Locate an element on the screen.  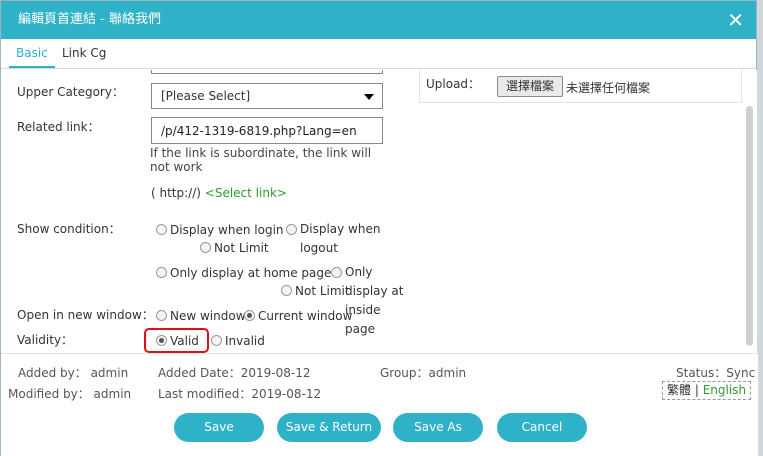
added-date: Added Date：2019-08-12 is located at coordinates (234, 373).